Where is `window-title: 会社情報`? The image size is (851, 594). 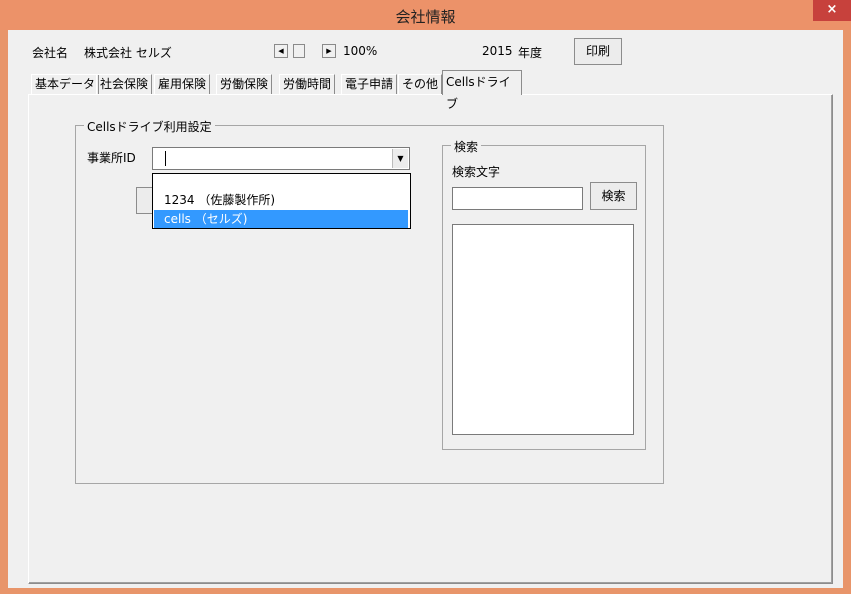 window-title: 会社情報 is located at coordinates (425, 17).